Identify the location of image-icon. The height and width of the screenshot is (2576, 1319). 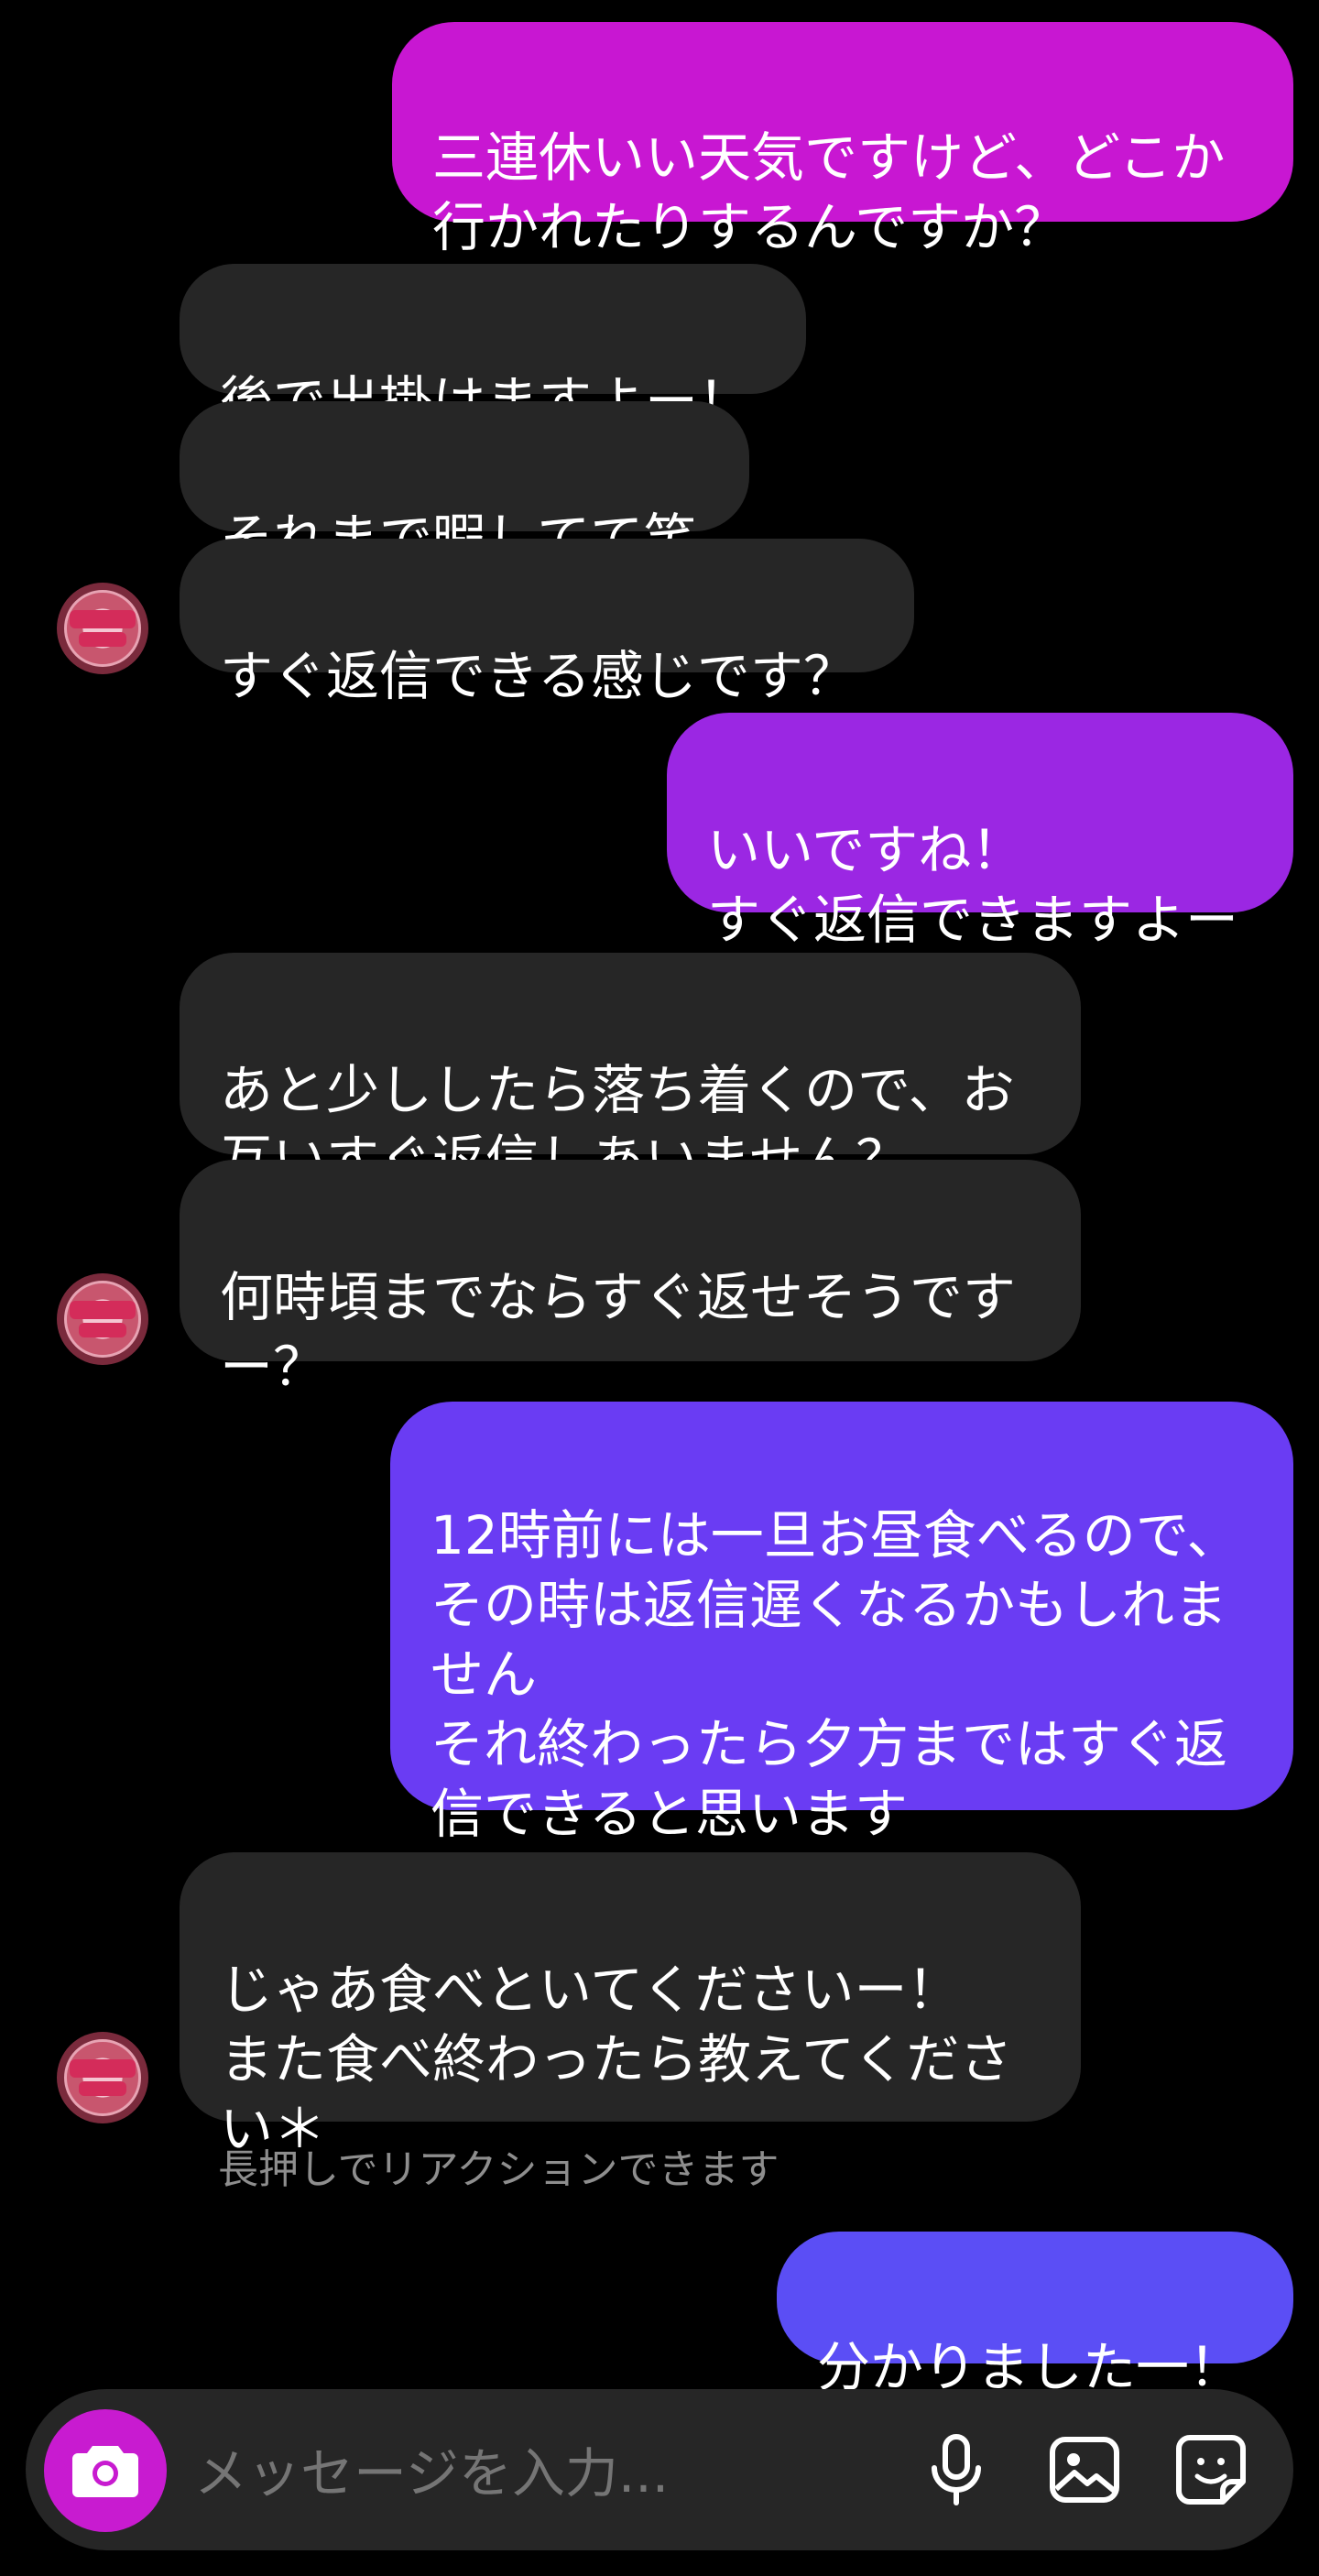
(1084, 2470).